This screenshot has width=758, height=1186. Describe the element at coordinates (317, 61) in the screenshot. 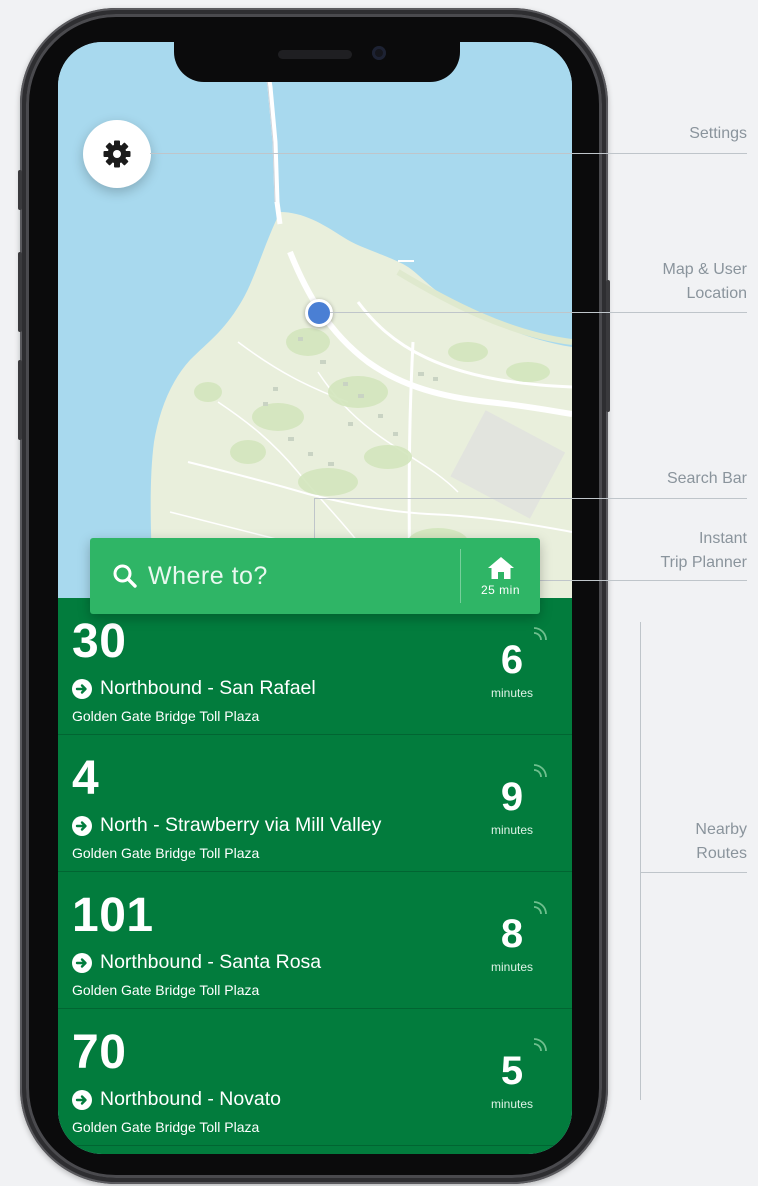

I see `phone-notch` at that location.